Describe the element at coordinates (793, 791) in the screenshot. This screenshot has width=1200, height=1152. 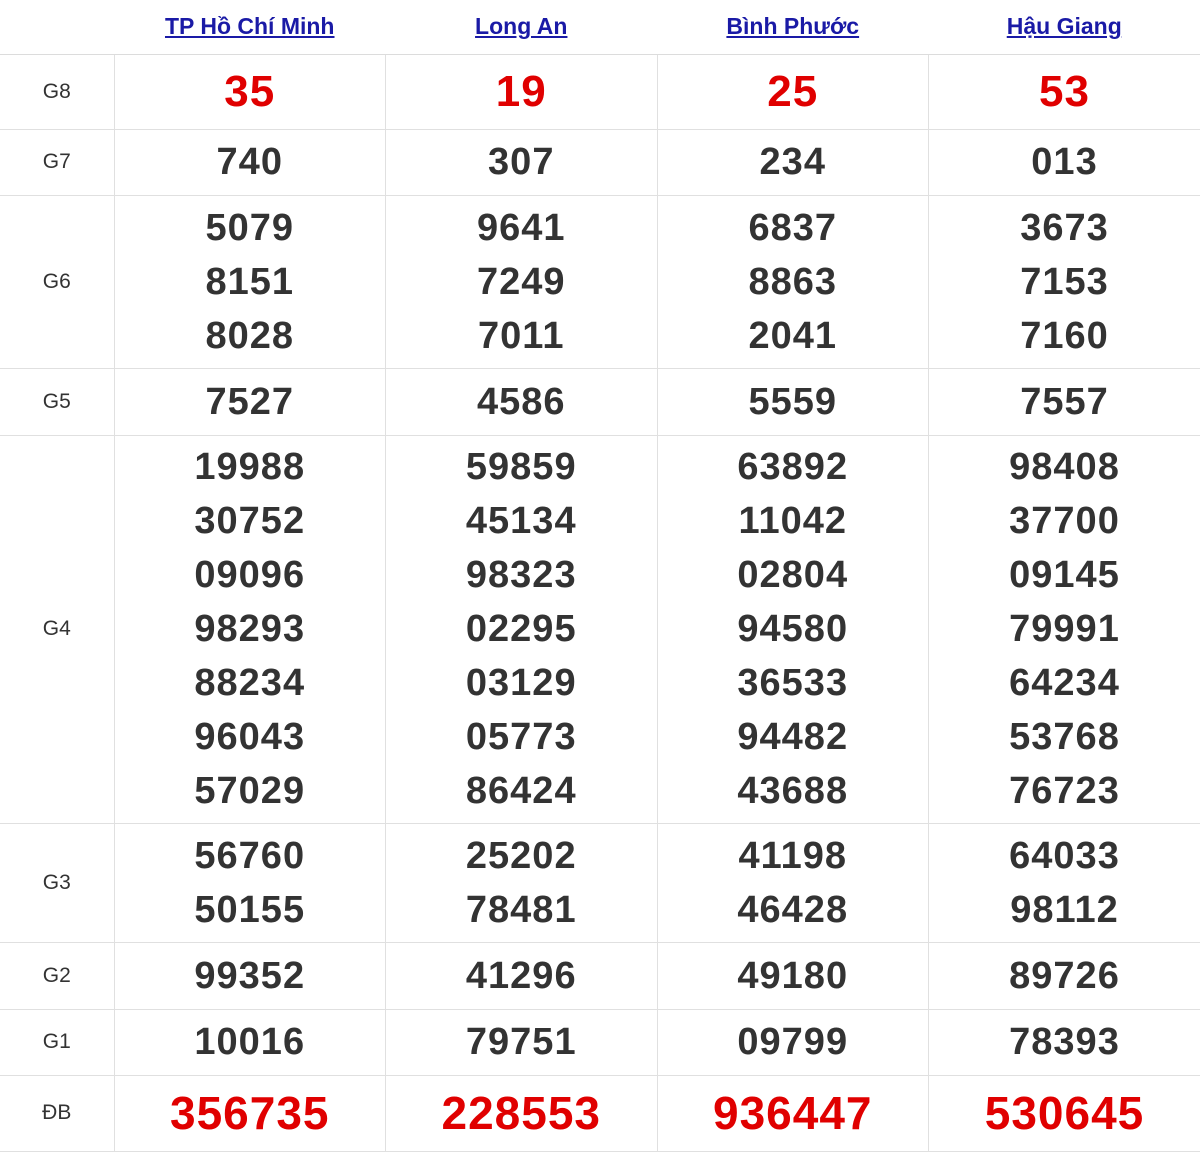
I see `prize-number: 43688` at that location.